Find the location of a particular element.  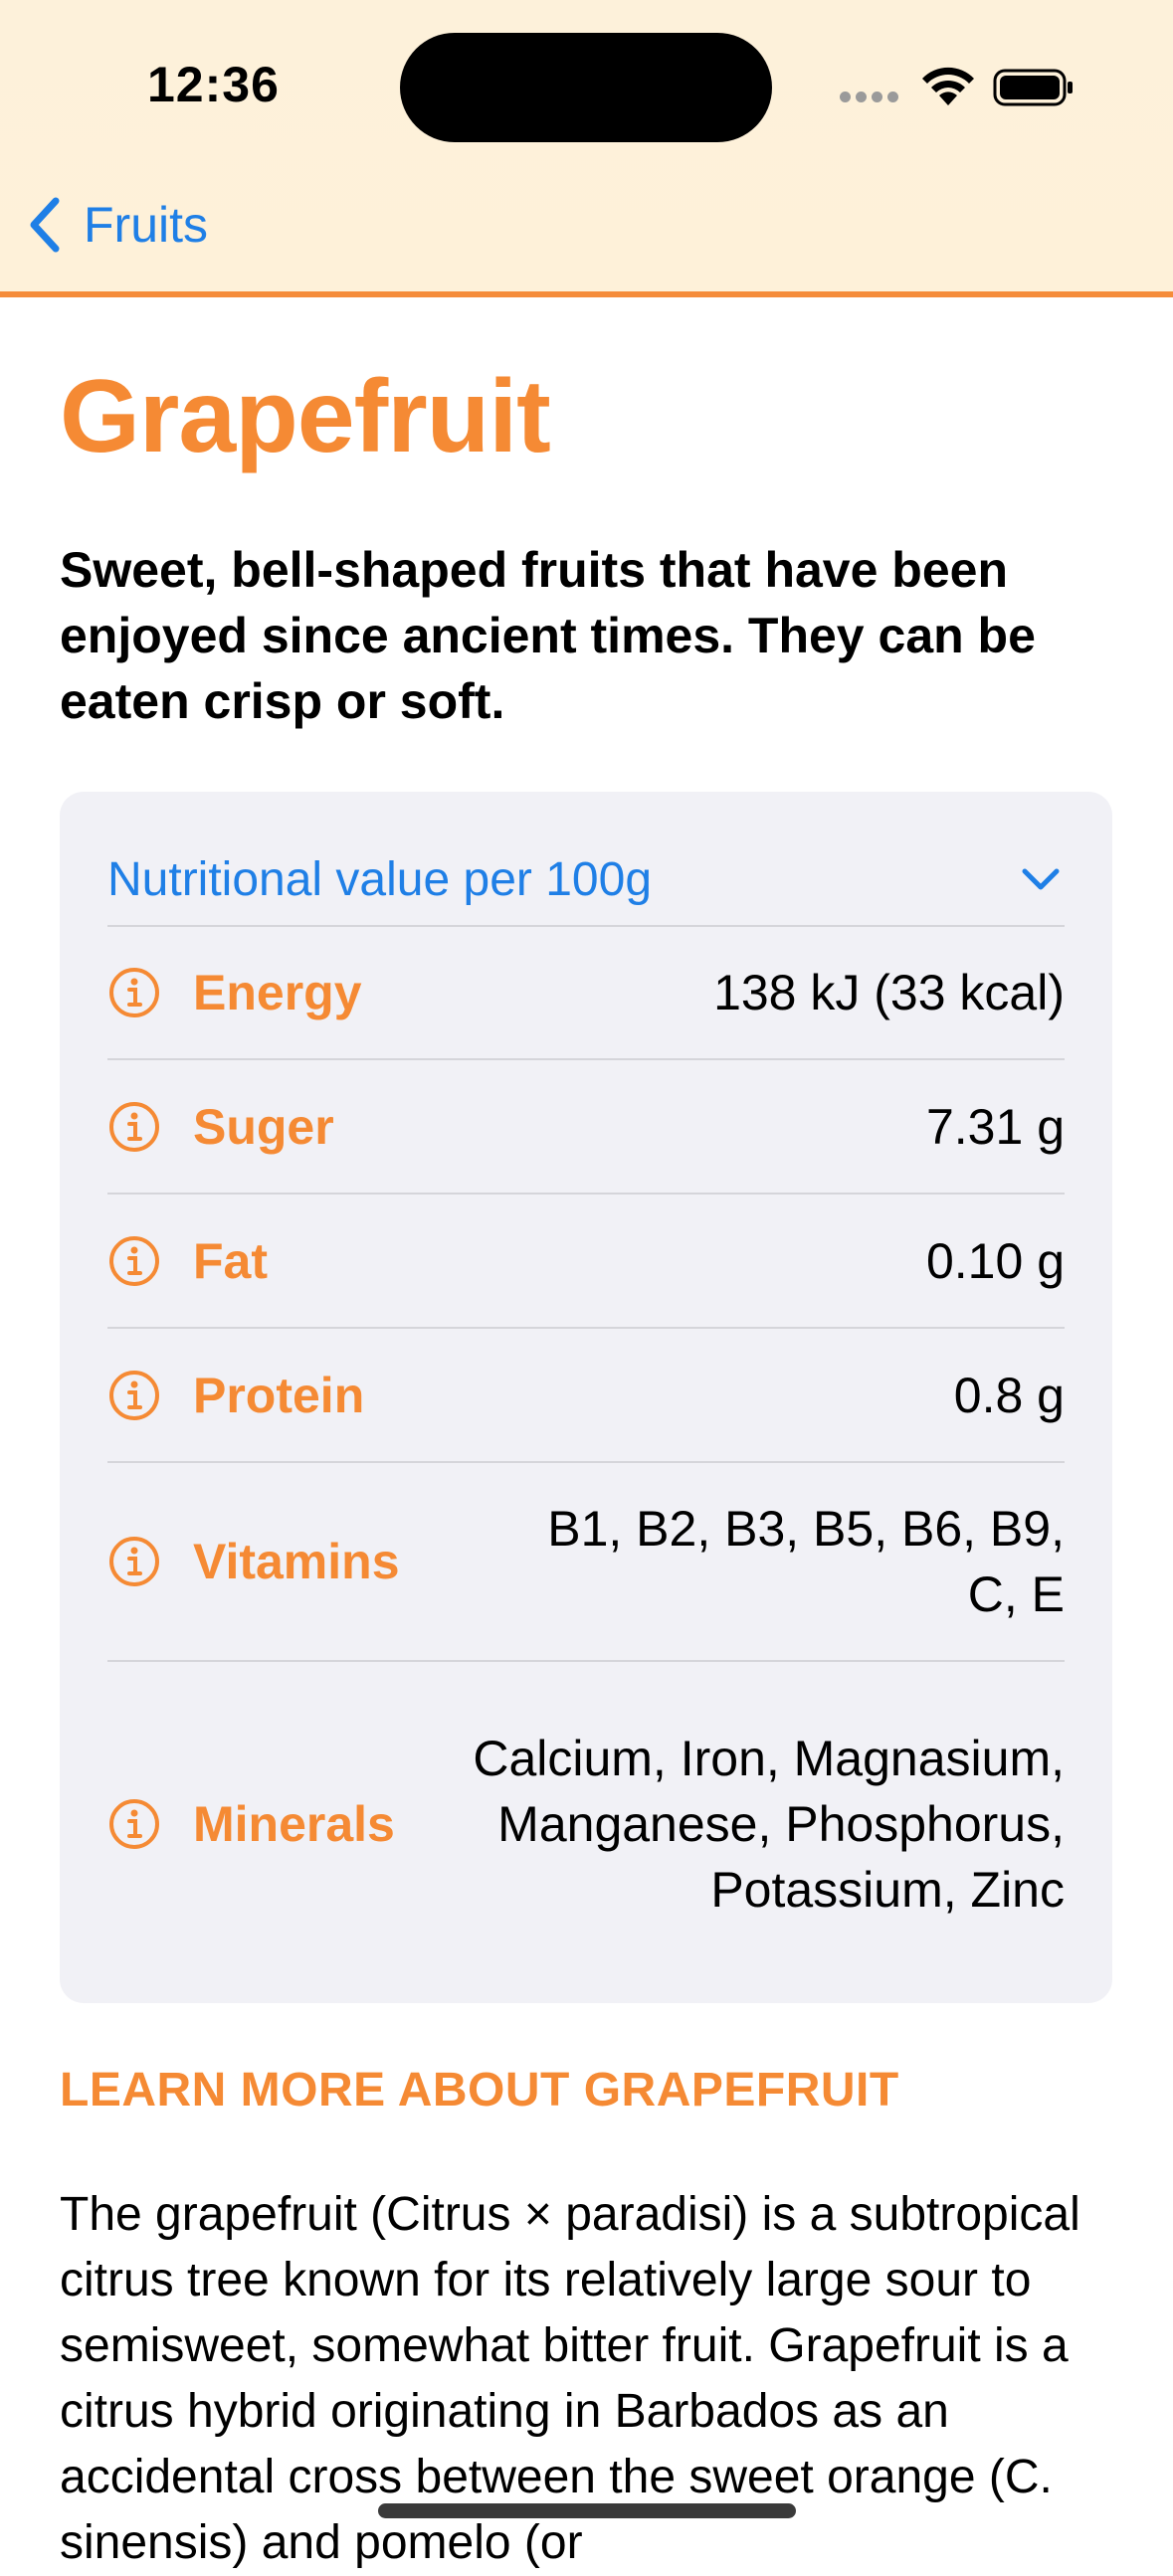

nutrition-disclosure-header: Nutritional value per 100g is located at coordinates (586, 880).